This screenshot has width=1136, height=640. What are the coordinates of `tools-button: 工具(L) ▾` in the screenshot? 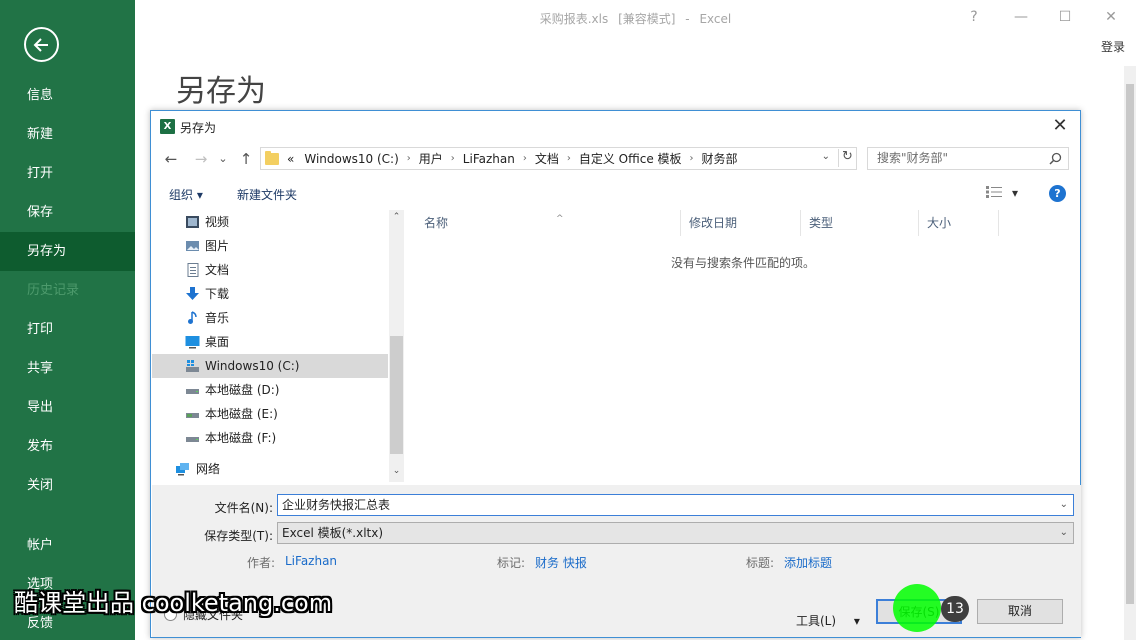 It's located at (828, 620).